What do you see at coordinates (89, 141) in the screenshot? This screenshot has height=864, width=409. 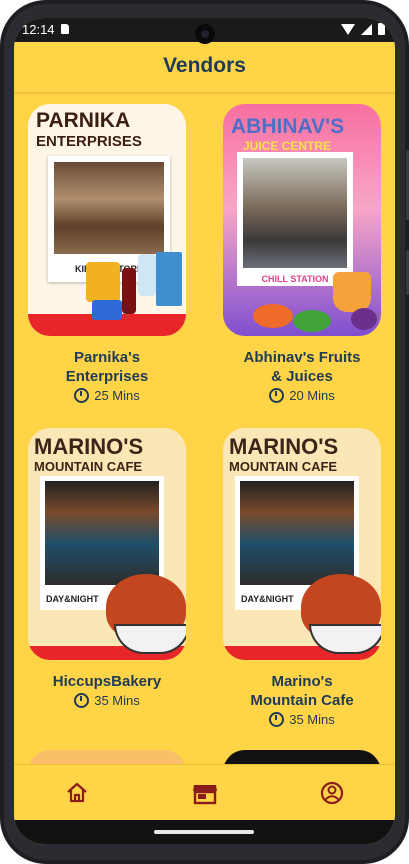 I see `banner-subtitle: ENTERPRISES` at bounding box center [89, 141].